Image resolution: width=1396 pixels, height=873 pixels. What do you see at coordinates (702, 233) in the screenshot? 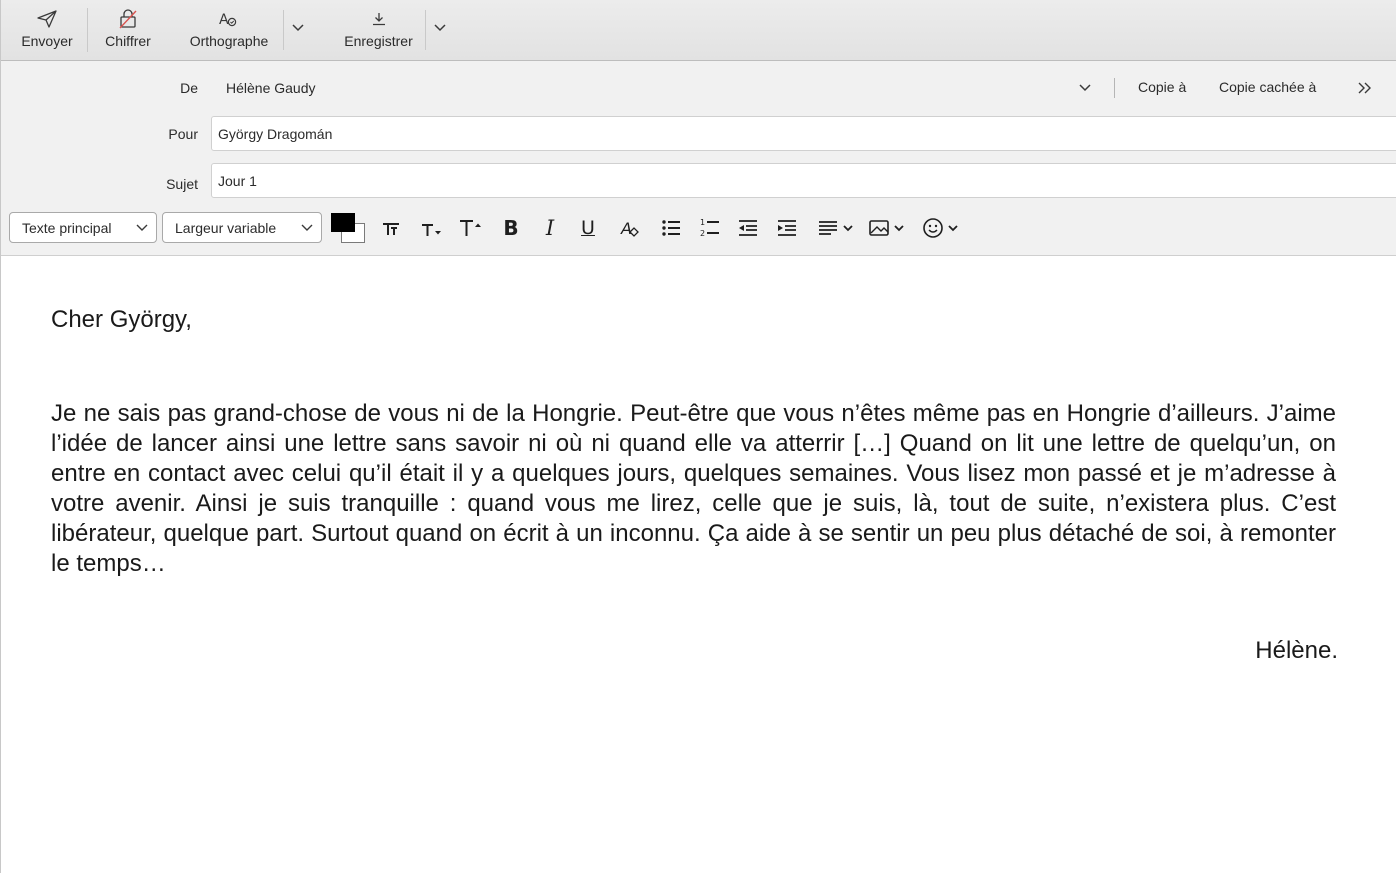
I see `svg-text: 2` at bounding box center [702, 233].